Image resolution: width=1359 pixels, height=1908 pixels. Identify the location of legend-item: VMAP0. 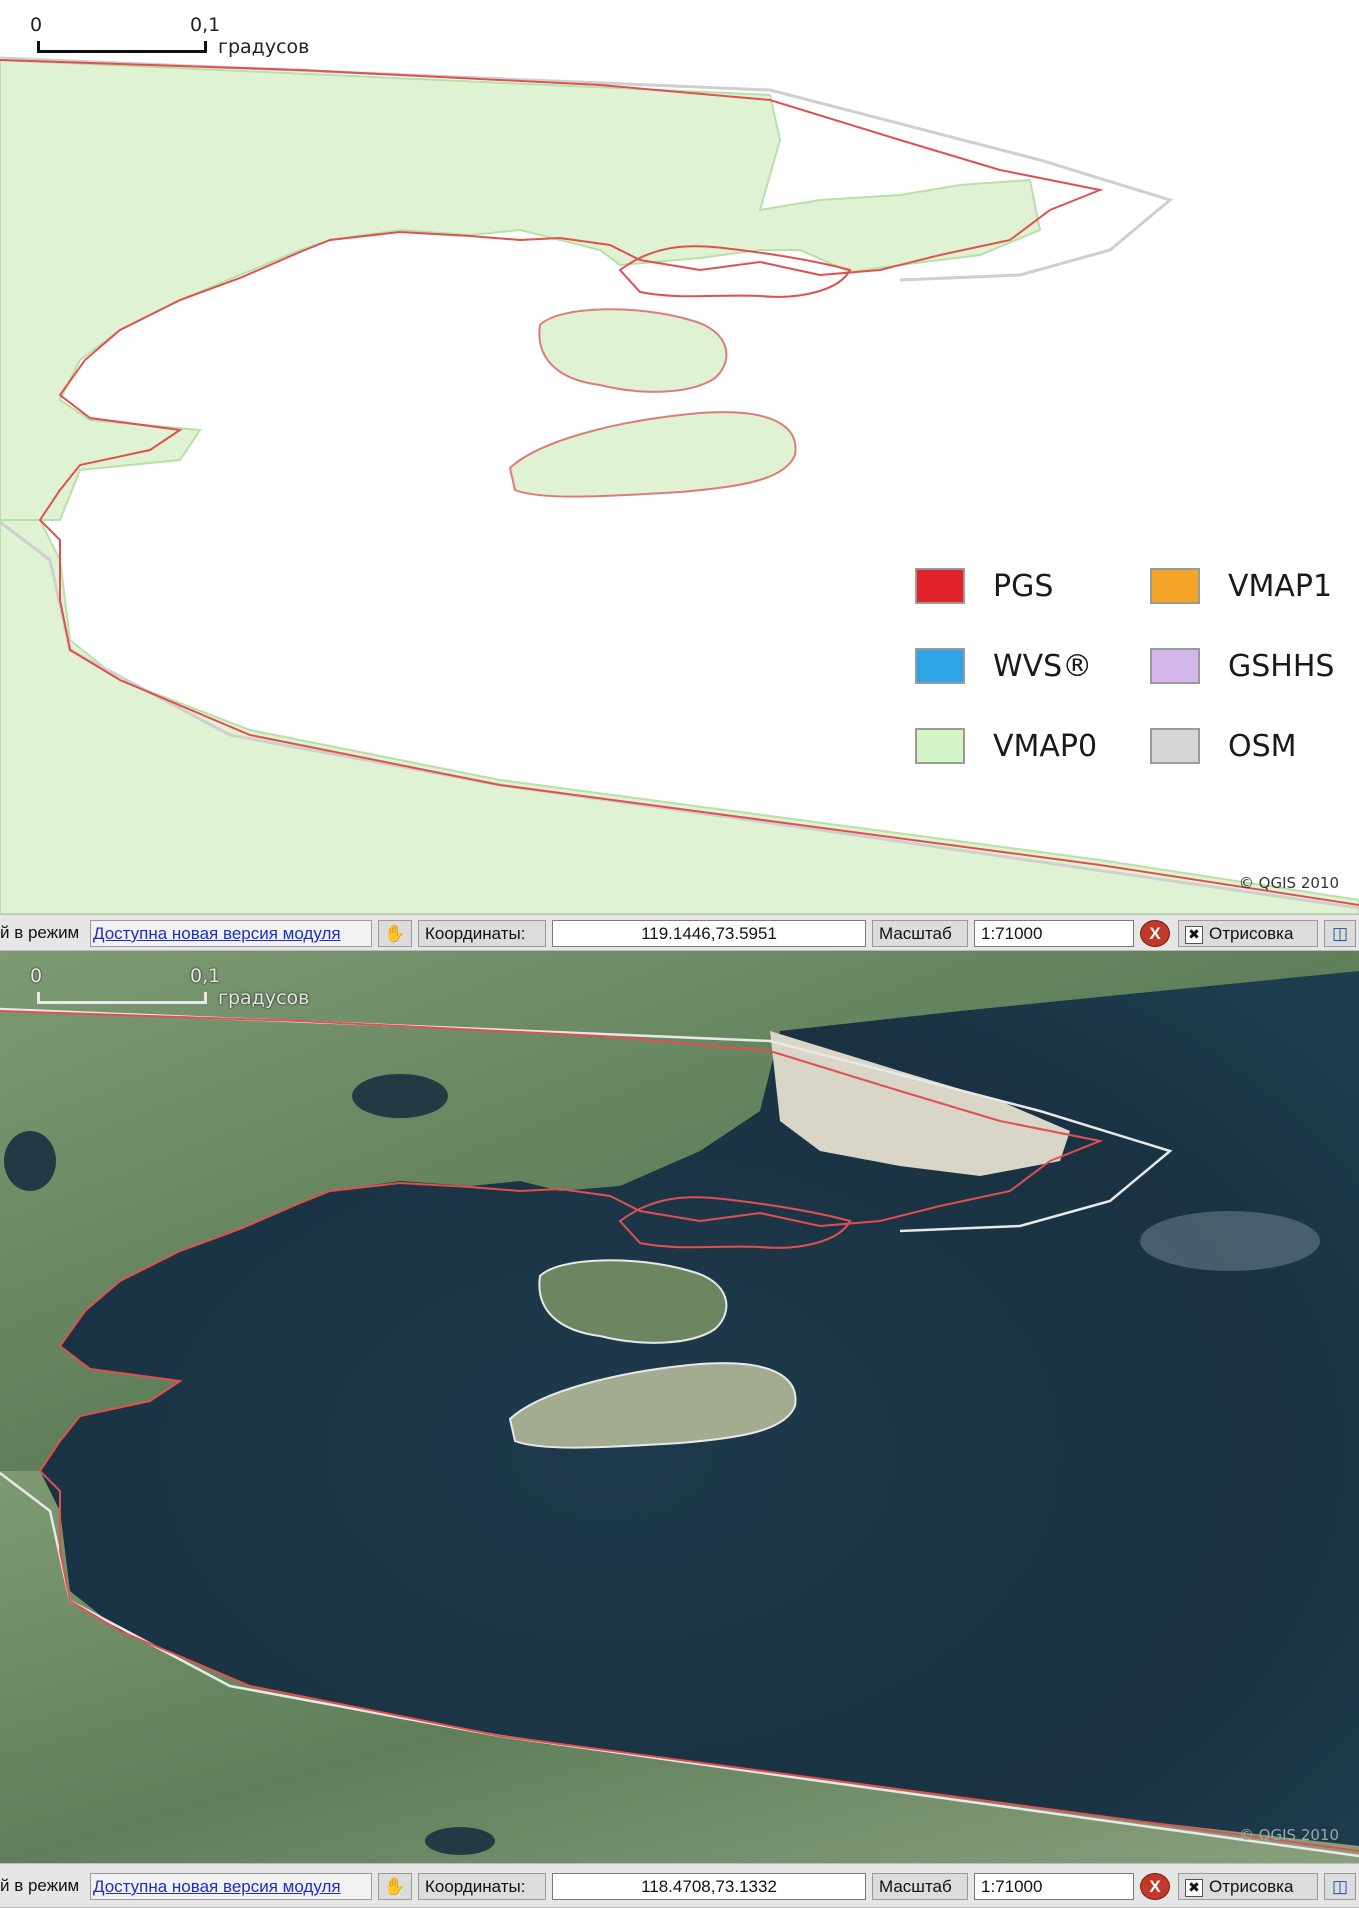
(1006, 746).